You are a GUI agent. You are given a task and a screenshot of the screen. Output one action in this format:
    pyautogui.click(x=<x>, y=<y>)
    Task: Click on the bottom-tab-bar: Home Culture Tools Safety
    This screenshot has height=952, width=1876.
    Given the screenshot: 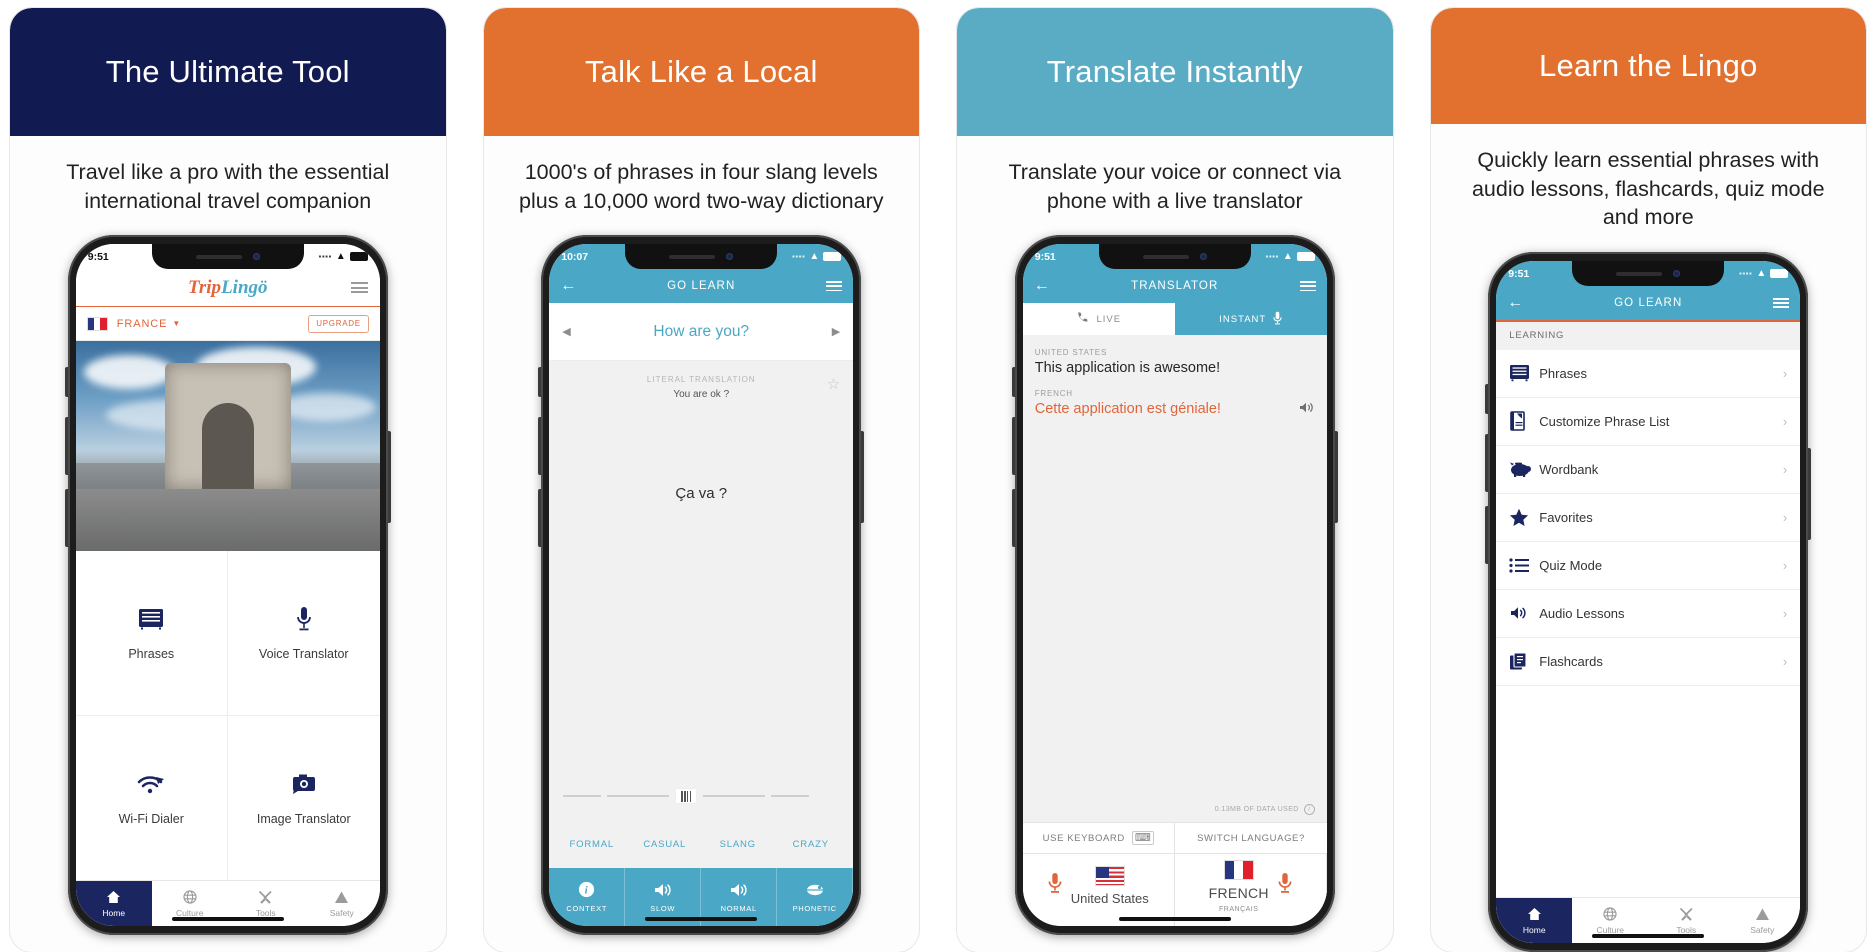 What is the action you would take?
    pyautogui.click(x=1648, y=920)
    